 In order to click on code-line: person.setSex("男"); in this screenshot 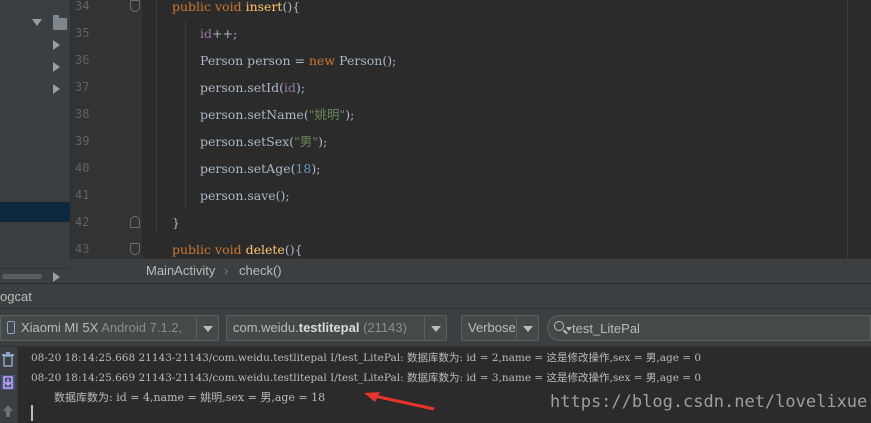, I will do `click(263, 141)`.